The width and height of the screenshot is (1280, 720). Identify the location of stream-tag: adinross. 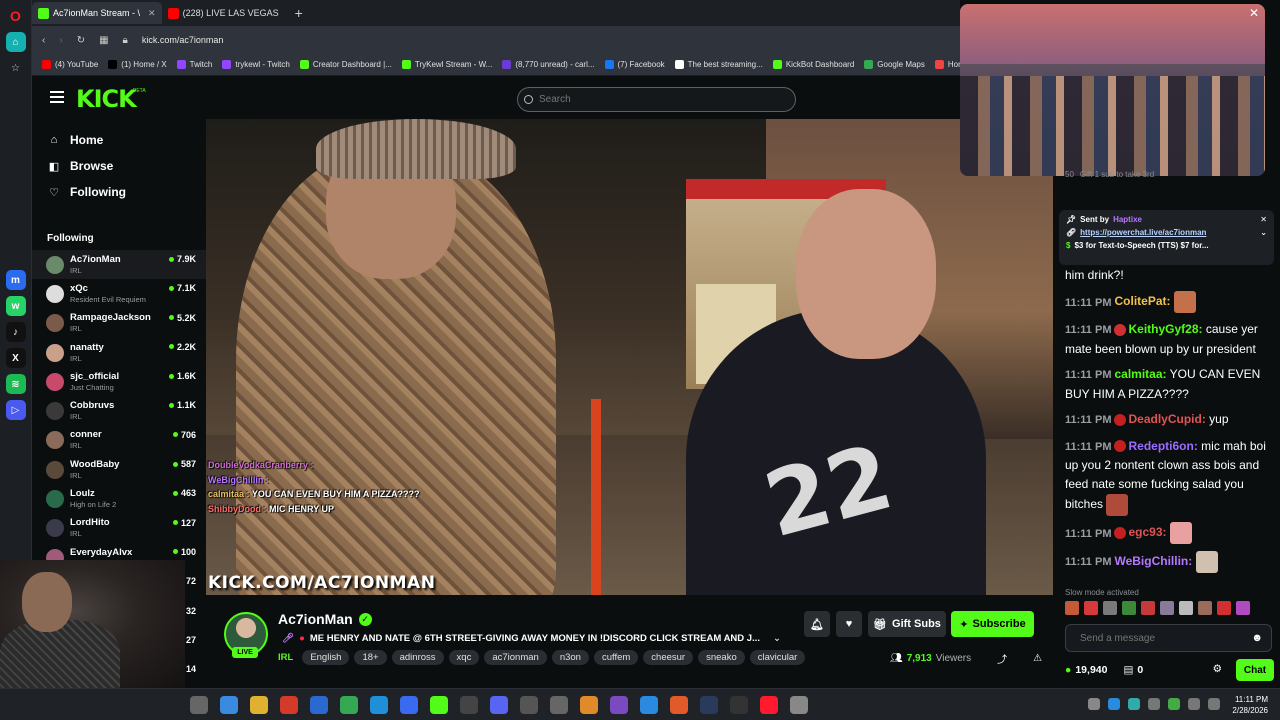
(417, 657).